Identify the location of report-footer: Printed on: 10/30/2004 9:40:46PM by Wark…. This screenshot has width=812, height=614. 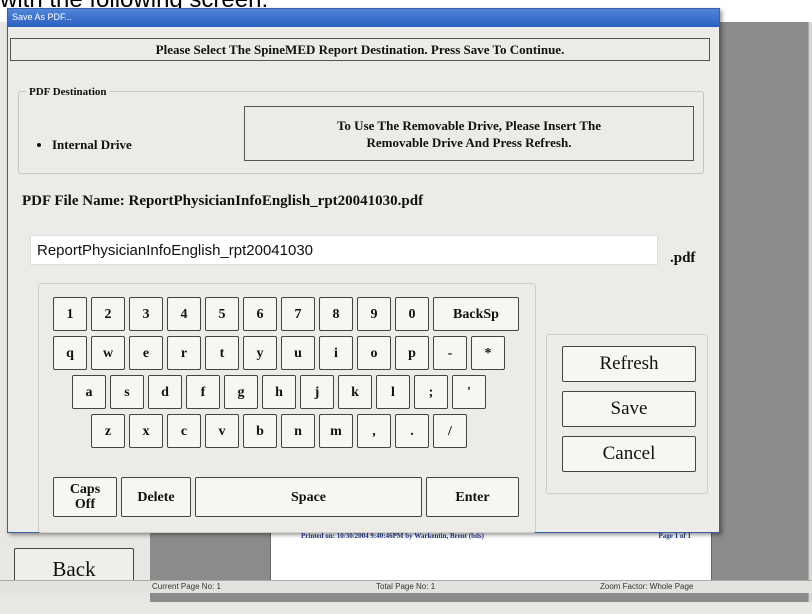
(496, 536).